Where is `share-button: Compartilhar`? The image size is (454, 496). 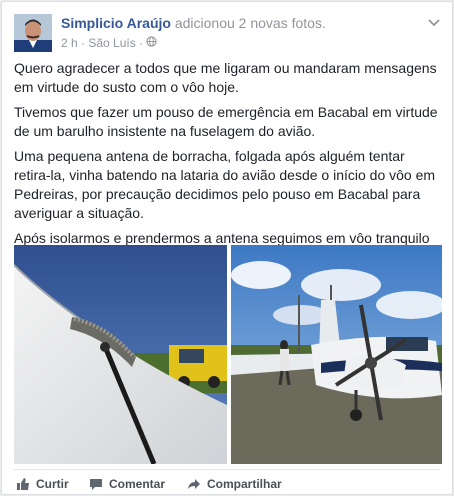 share-button: Compartilhar is located at coordinates (234, 484).